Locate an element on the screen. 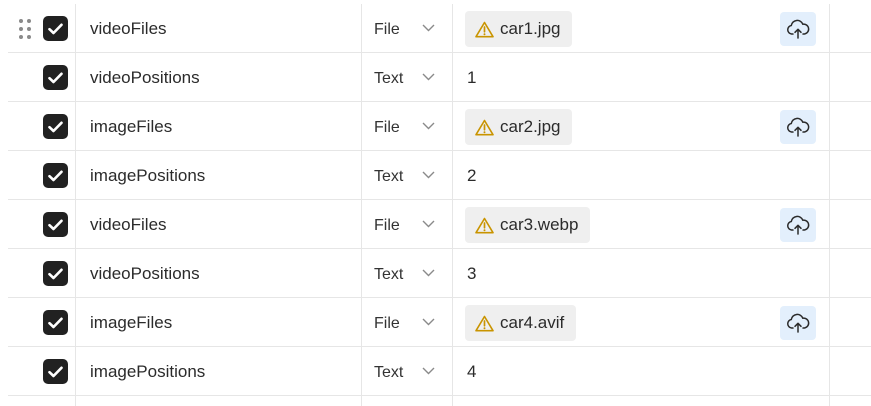 This screenshot has height=406, width=871. file-name: car2.jpg is located at coordinates (530, 126).